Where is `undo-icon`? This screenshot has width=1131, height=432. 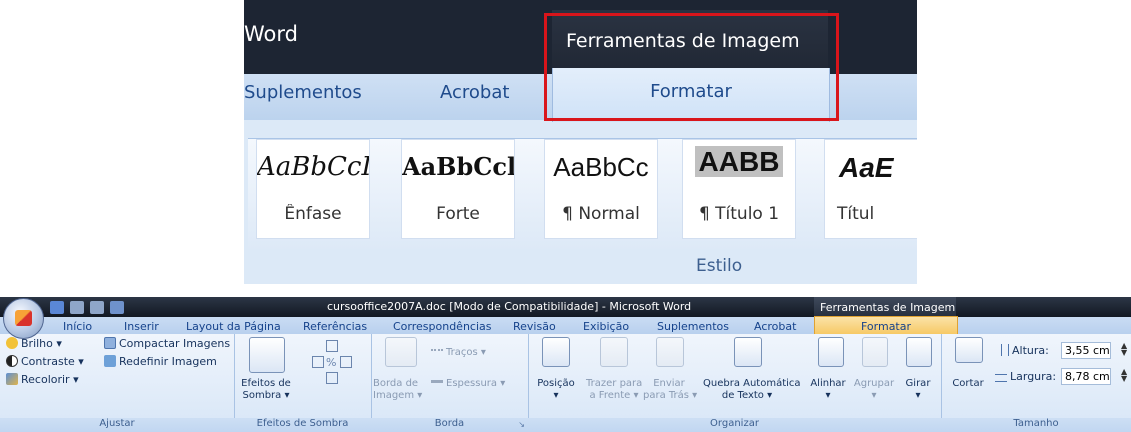 undo-icon is located at coordinates (77, 307).